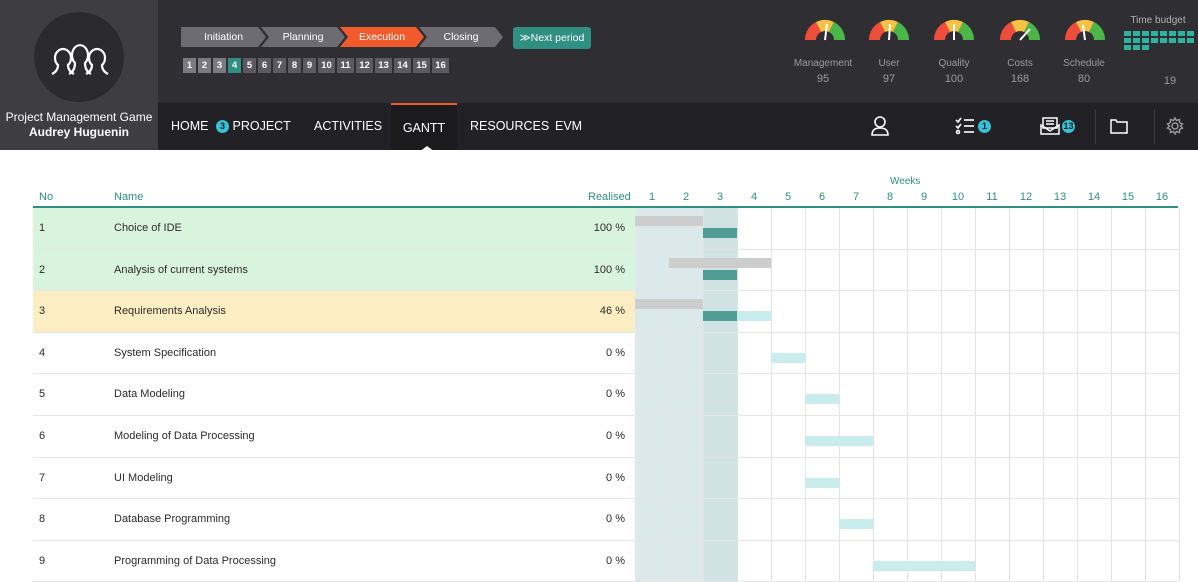 The image size is (1198, 582). I want to click on table-row: 1 Choice of IDE 100 %, so click(334, 229).